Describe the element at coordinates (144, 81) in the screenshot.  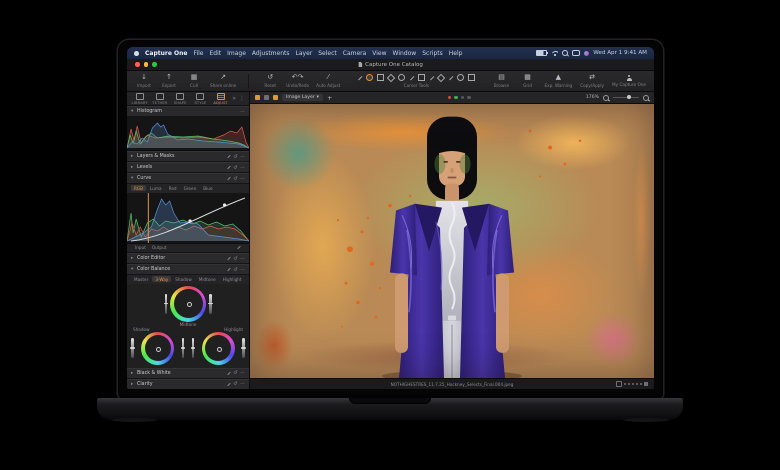
I see `import-button: ↓ Import` at that location.